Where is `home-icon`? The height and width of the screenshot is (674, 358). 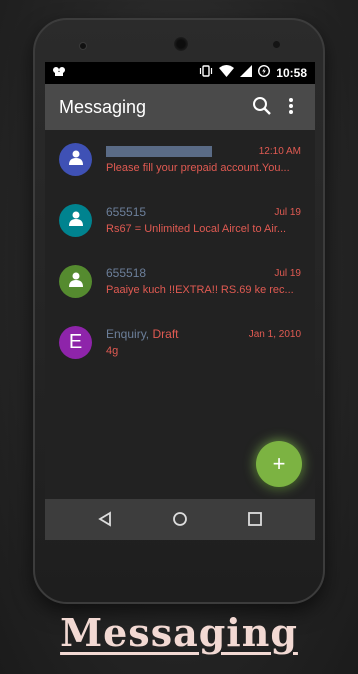
home-icon is located at coordinates (180, 519).